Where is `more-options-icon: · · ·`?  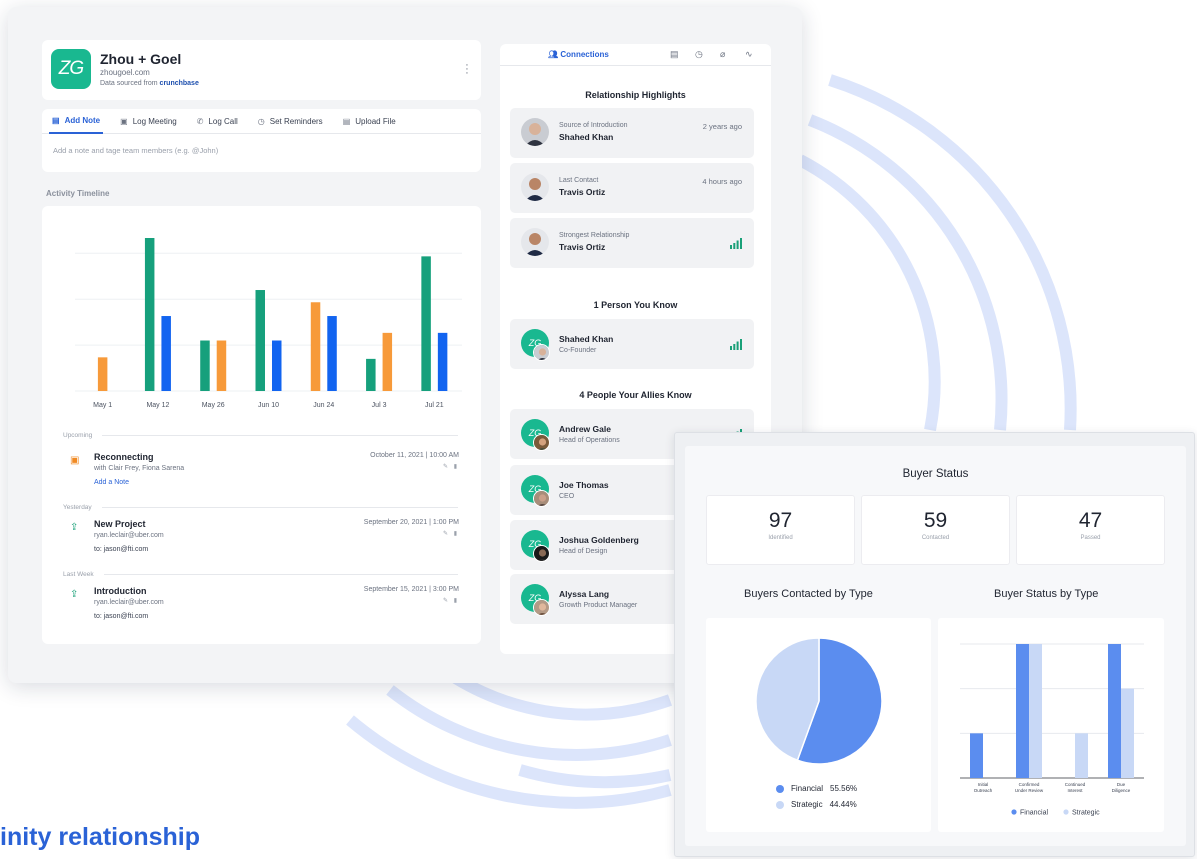 more-options-icon: · · · is located at coordinates (467, 69).